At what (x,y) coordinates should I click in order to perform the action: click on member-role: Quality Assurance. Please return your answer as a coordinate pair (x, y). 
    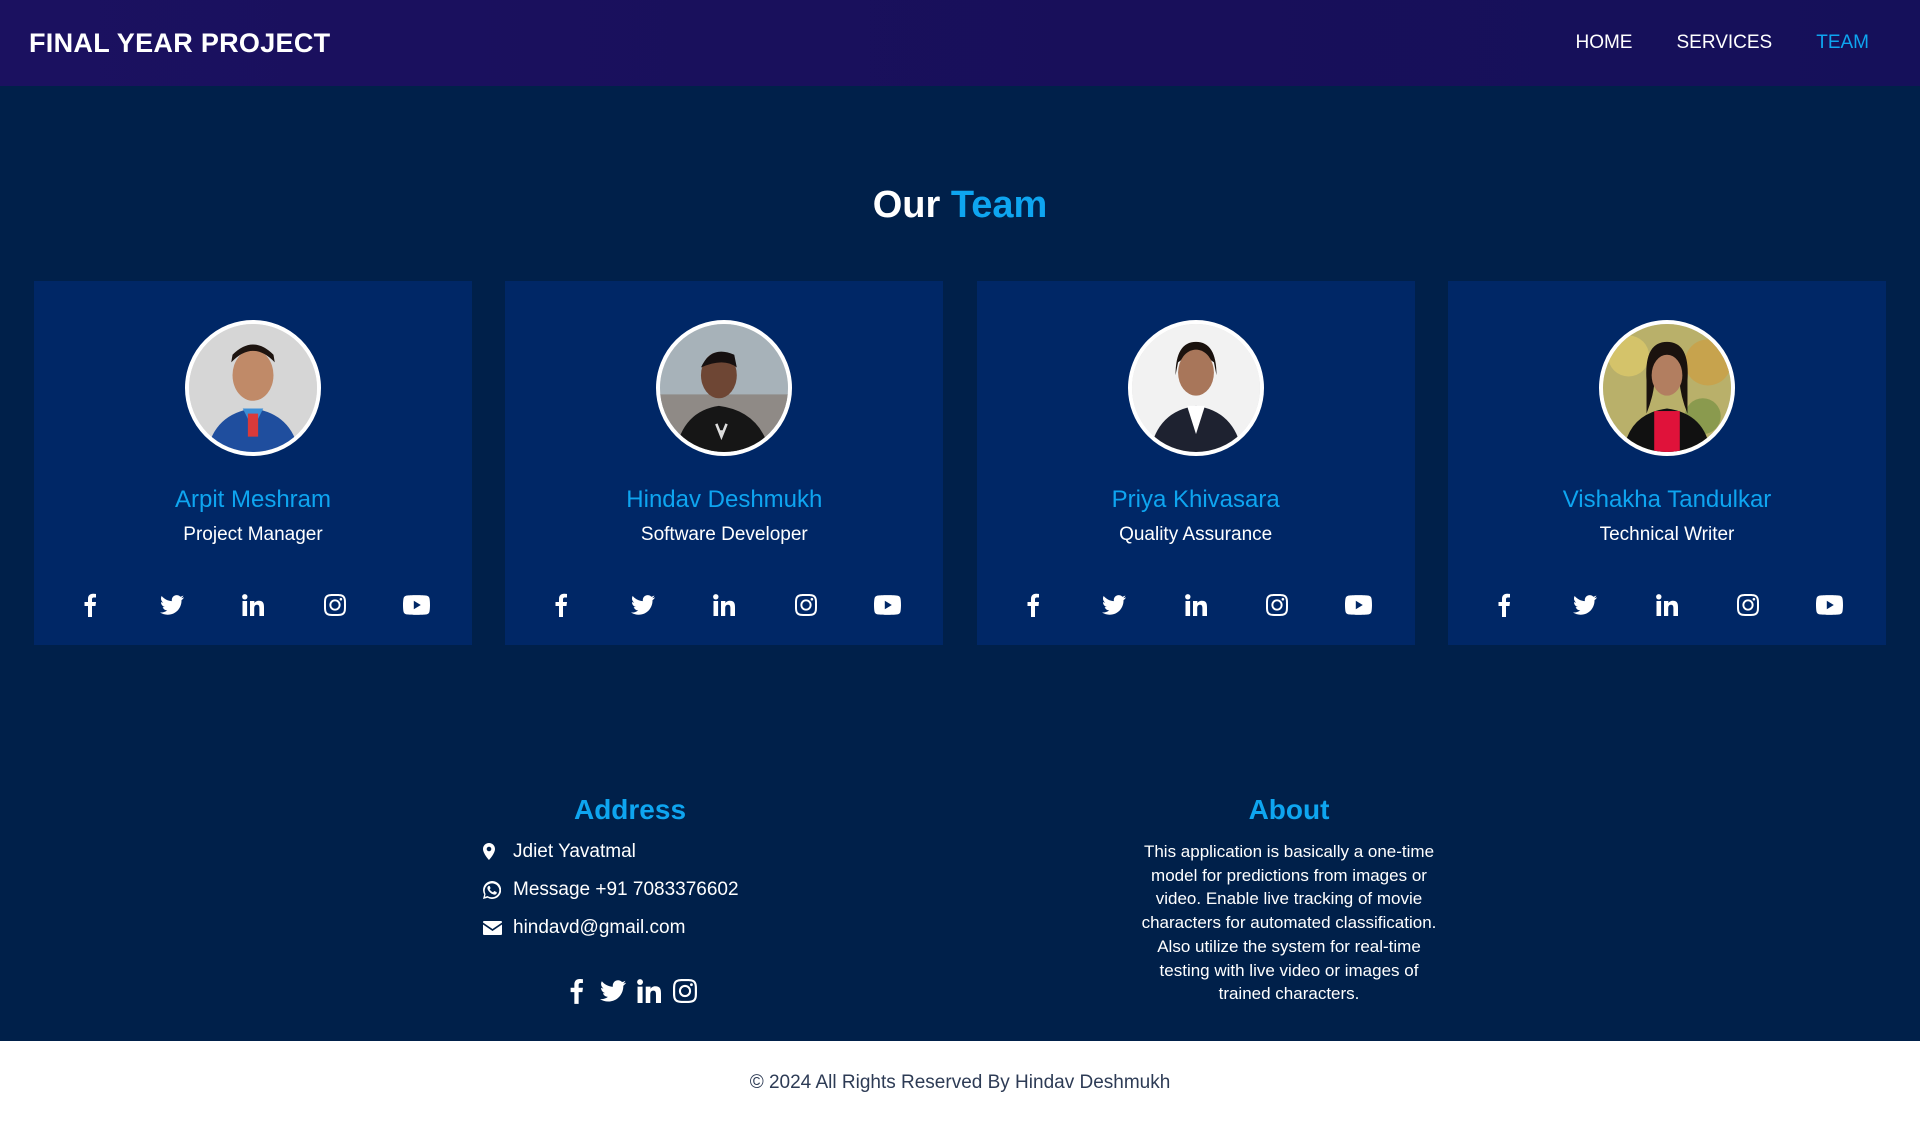
    Looking at the image, I should click on (1196, 534).